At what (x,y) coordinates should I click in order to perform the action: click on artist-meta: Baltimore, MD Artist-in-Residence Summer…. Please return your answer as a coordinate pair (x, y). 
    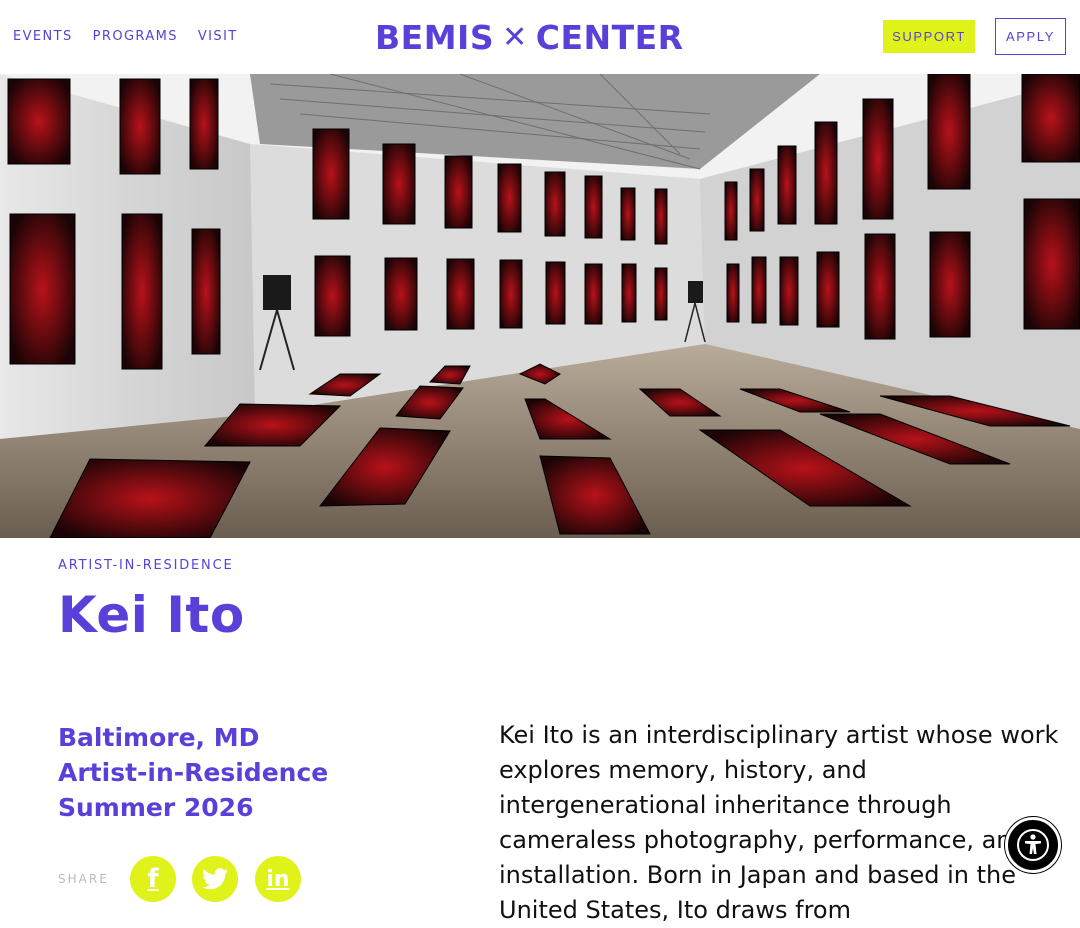
    Looking at the image, I should click on (193, 772).